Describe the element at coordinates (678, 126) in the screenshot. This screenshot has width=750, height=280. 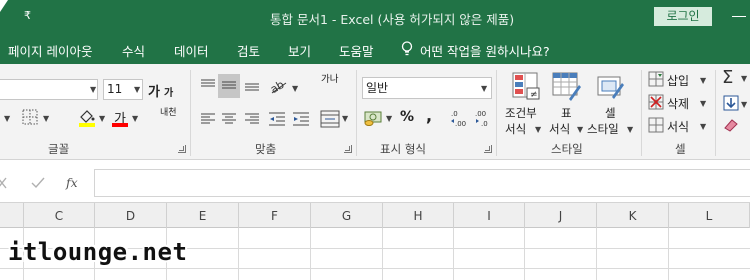
I see `format-cells-label: 서식` at that location.